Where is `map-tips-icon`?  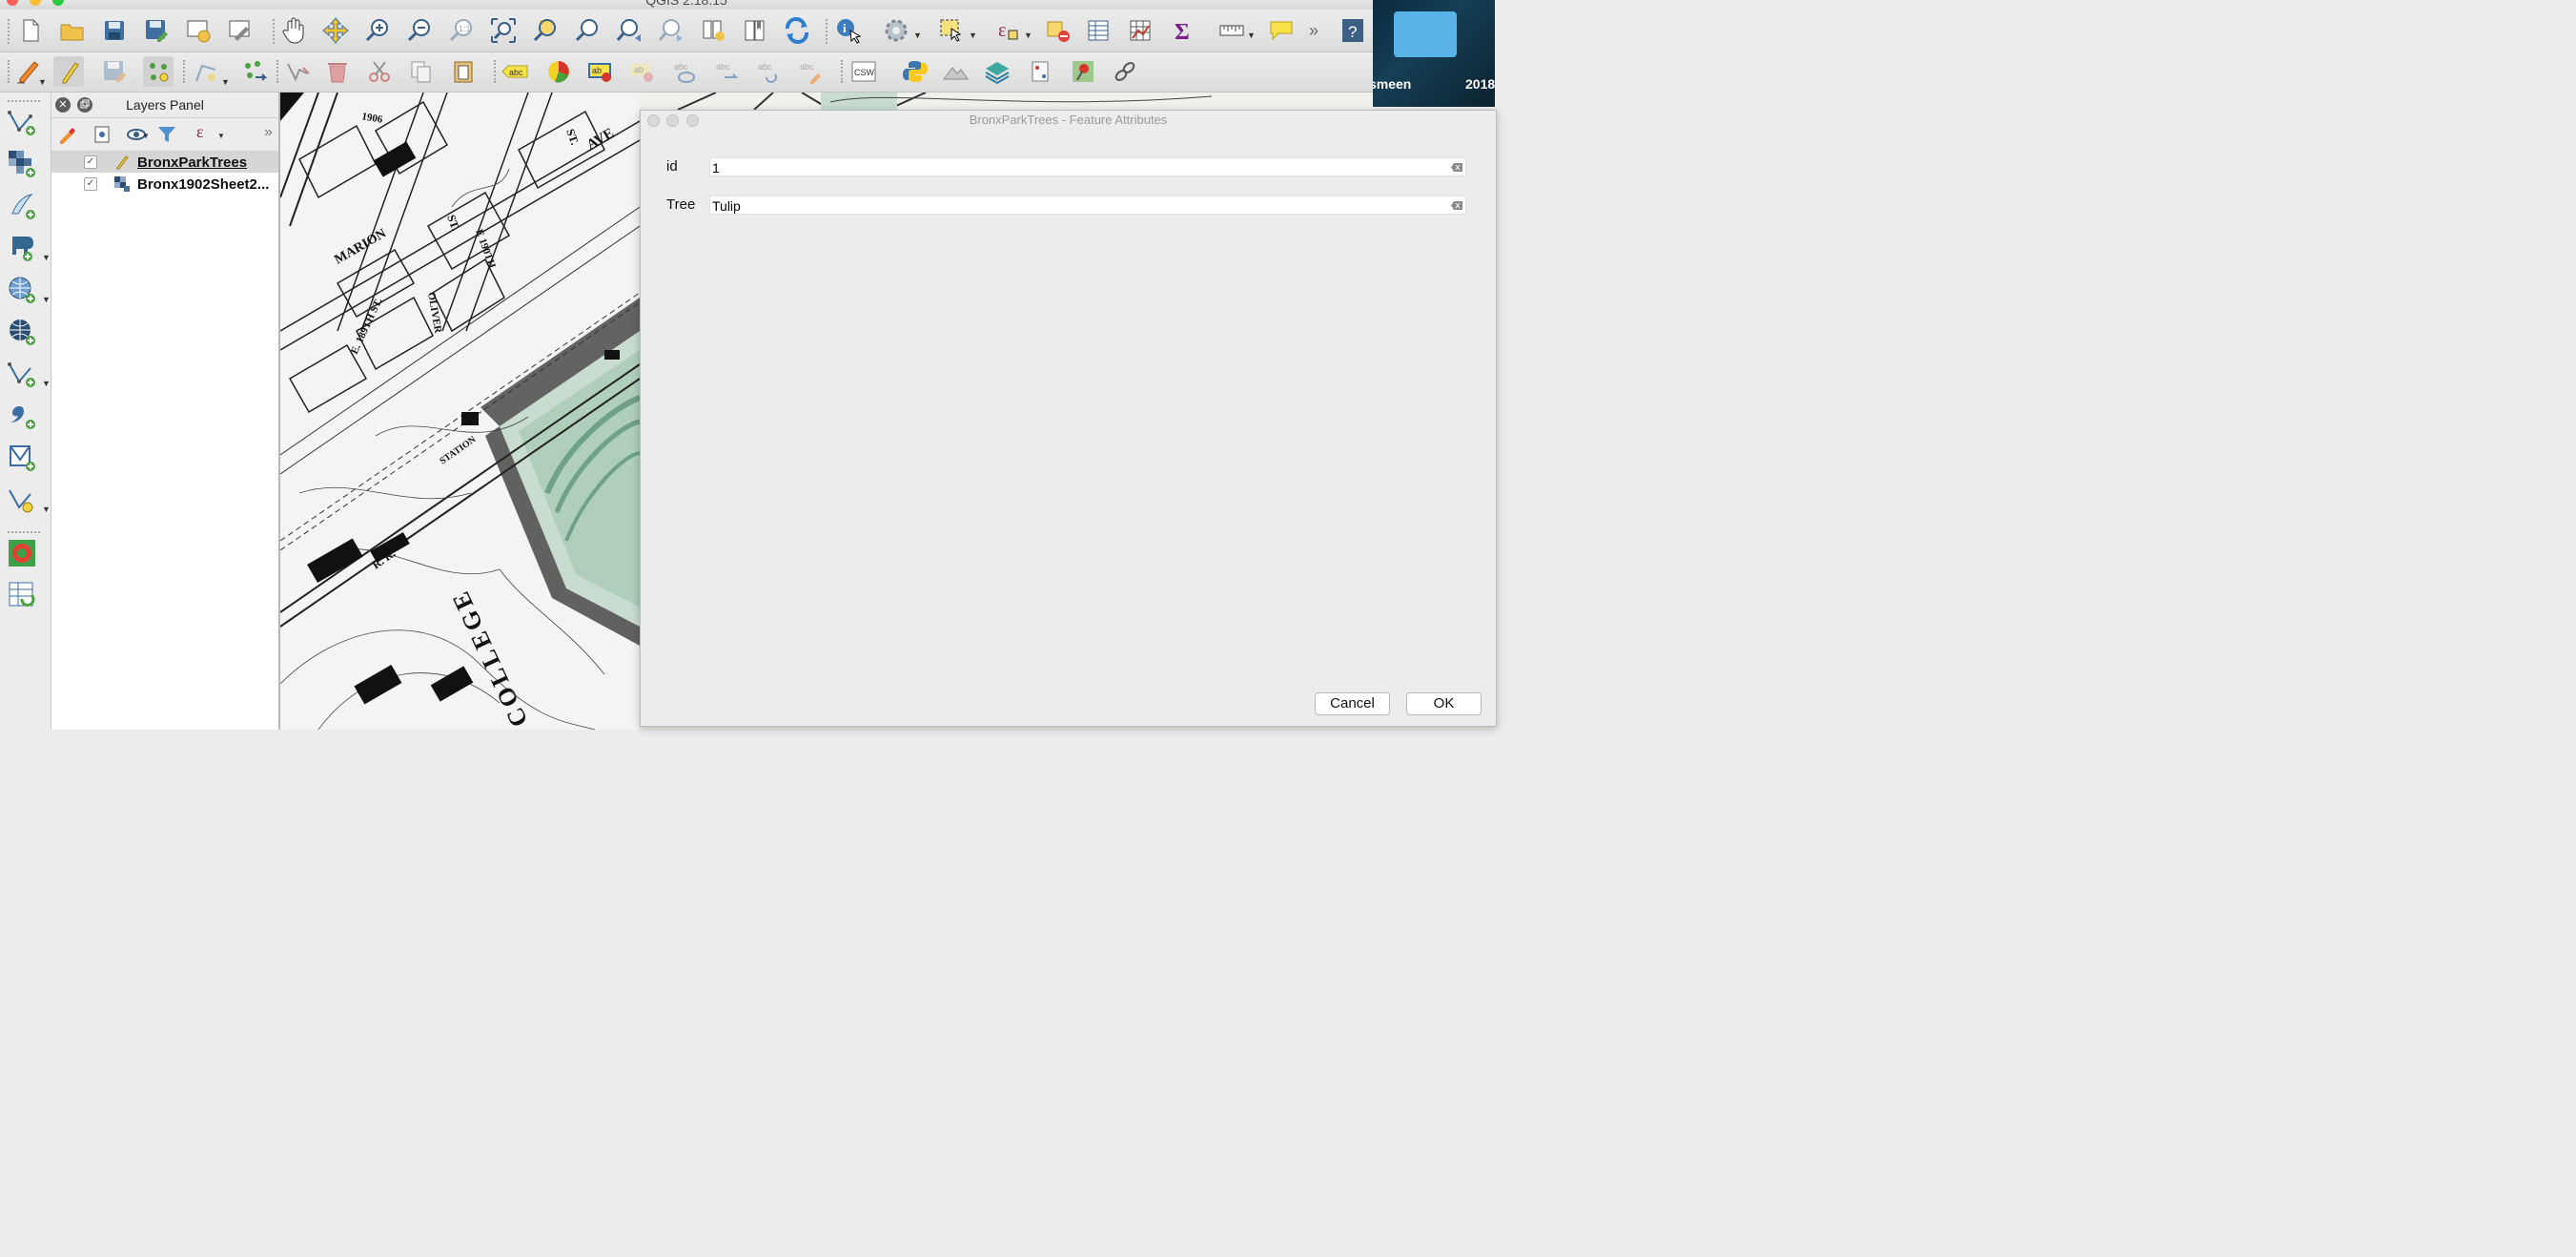 map-tips-icon is located at coordinates (1281, 31).